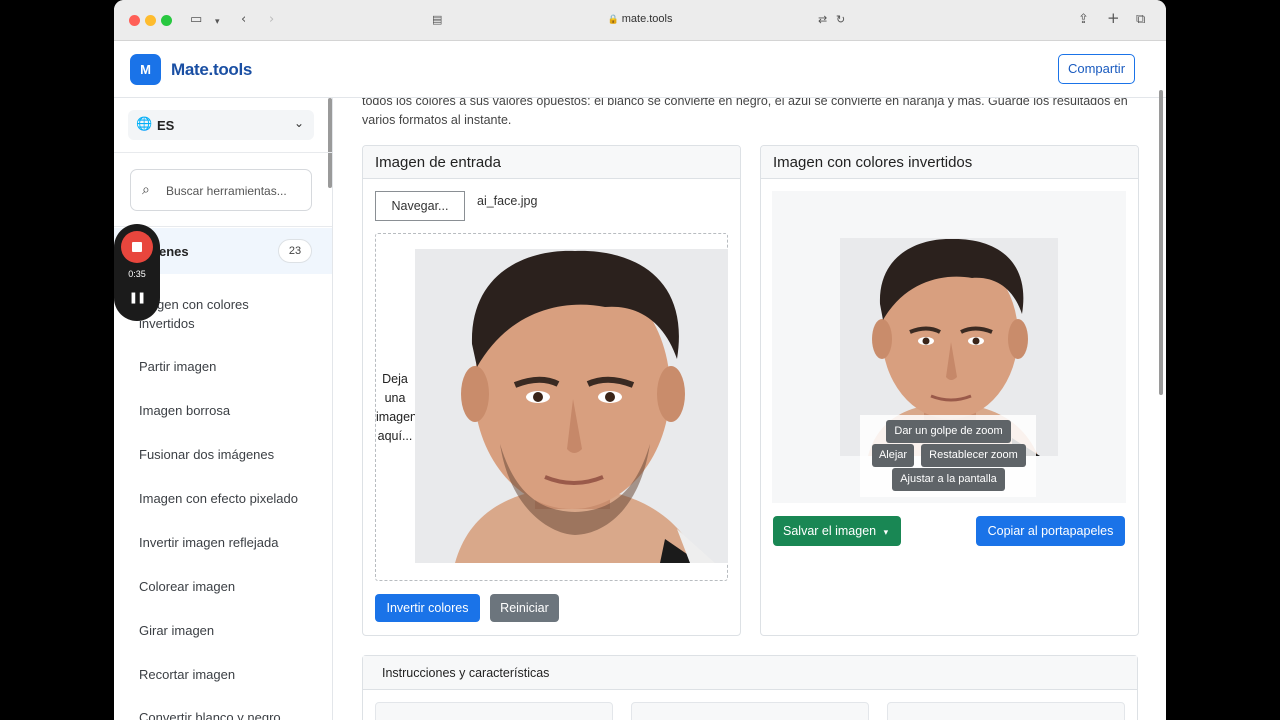 This screenshot has height=720, width=1280. What do you see at coordinates (224, 714) in the screenshot?
I see `sidebar-item-black-white: Convertir blanco y negro` at bounding box center [224, 714].